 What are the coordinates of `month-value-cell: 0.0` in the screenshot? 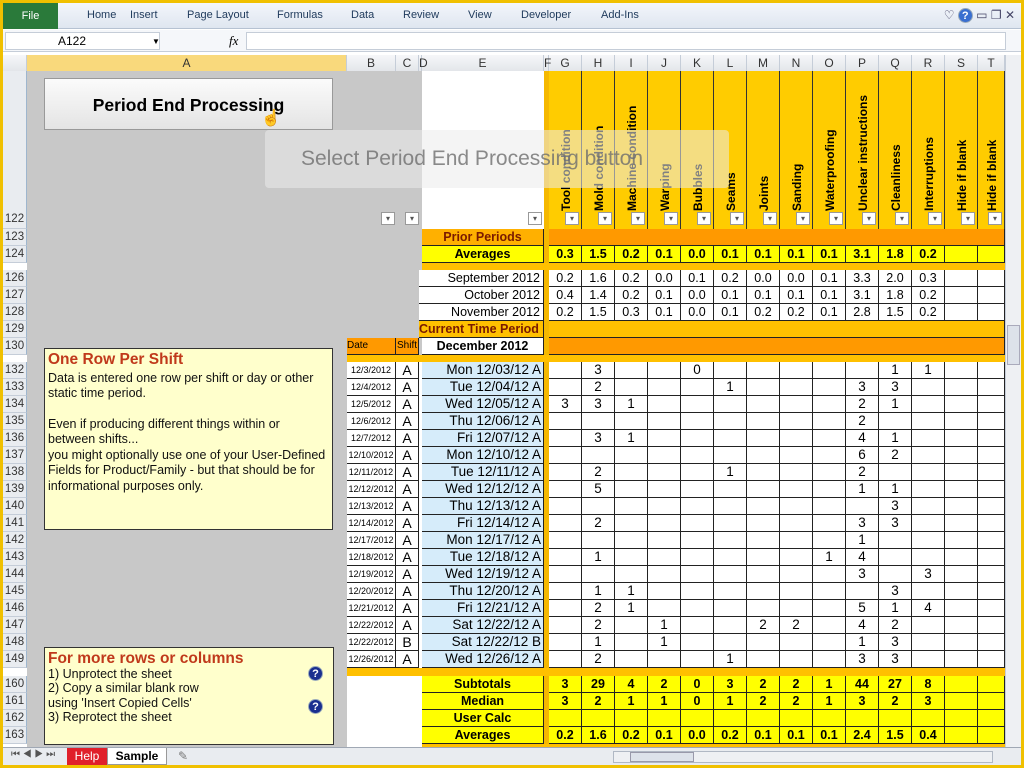 It's located at (697, 312).